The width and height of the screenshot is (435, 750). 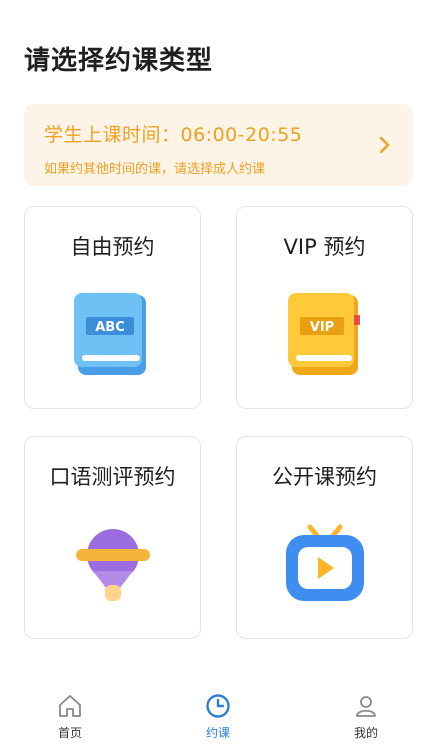 I want to click on vip-book-icon: VIP, so click(x=323, y=334).